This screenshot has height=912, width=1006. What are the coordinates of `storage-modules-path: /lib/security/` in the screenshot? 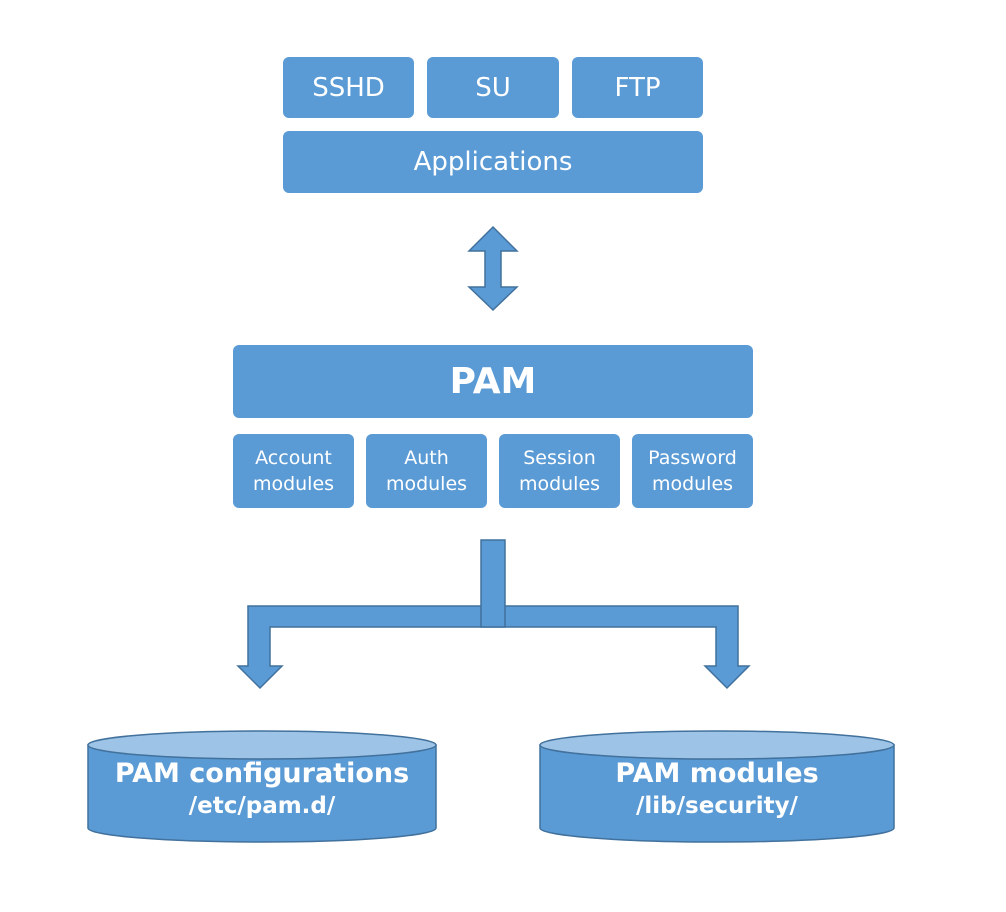 It's located at (717, 806).